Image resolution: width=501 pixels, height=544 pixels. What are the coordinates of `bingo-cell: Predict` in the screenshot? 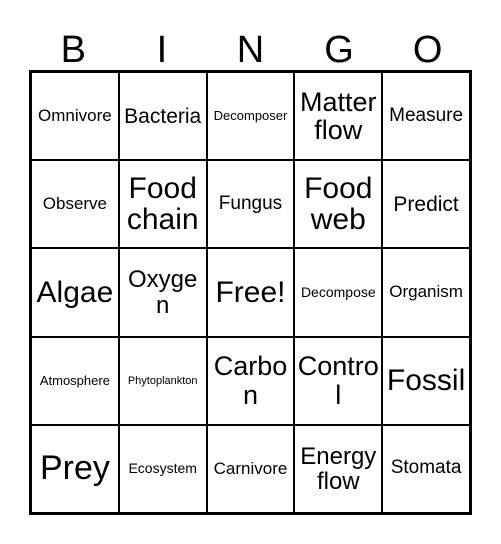 It's located at (426, 204).